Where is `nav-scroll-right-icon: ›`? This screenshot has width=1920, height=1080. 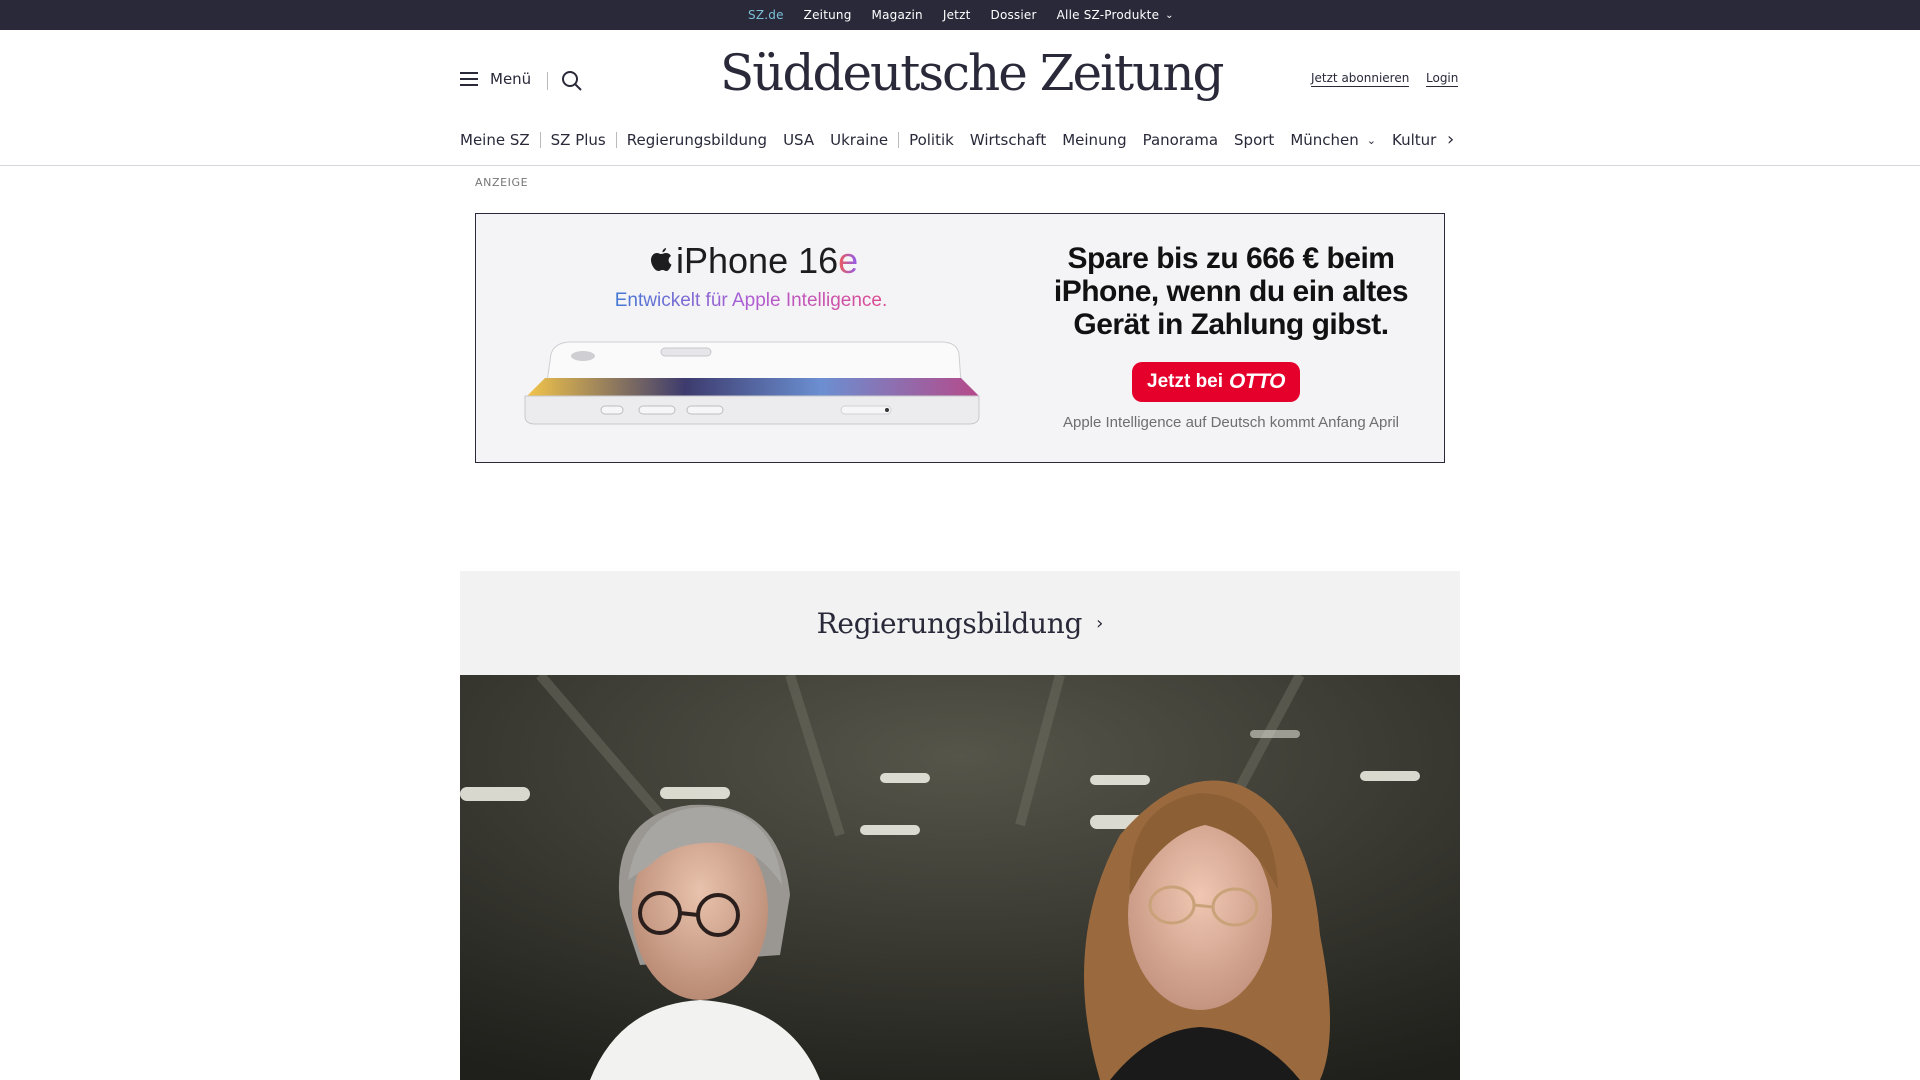 nav-scroll-right-icon: › is located at coordinates (1450, 139).